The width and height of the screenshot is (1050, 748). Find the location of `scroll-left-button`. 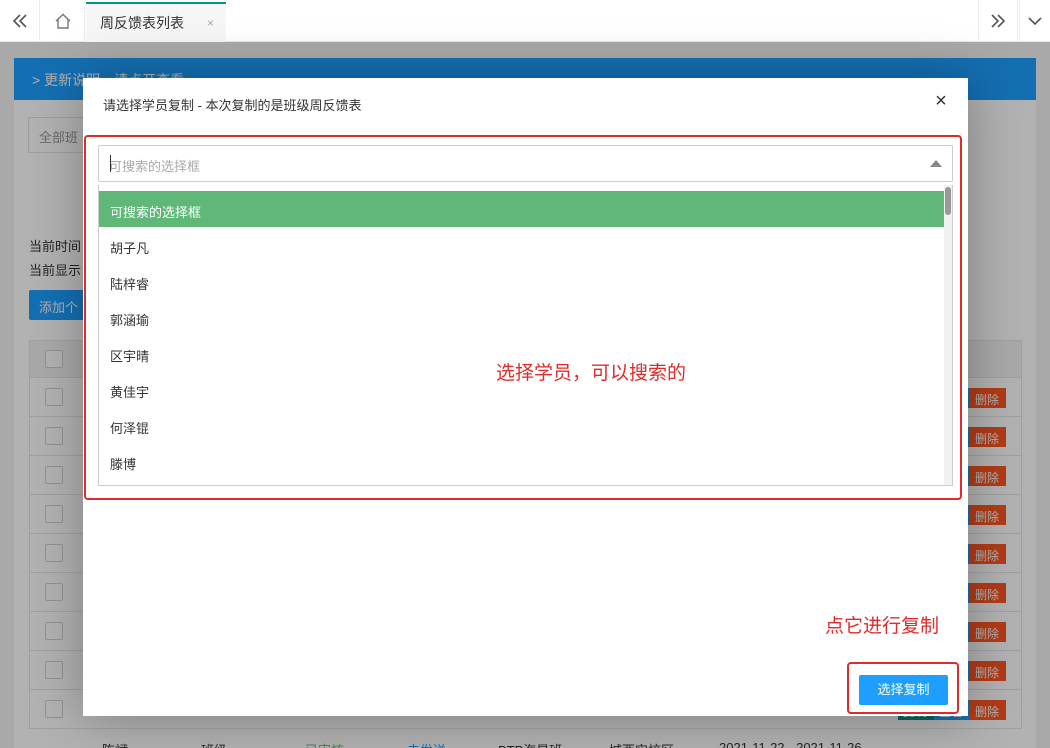

scroll-left-button is located at coordinates (20, 21).